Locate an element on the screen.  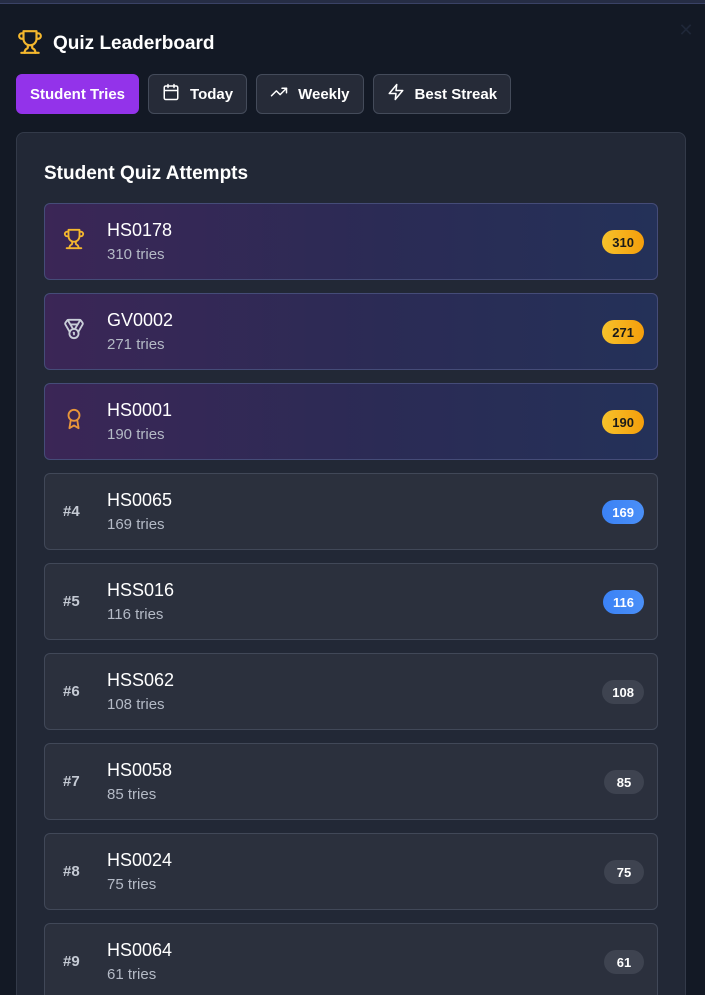
background-page-strip is located at coordinates (352, 2).